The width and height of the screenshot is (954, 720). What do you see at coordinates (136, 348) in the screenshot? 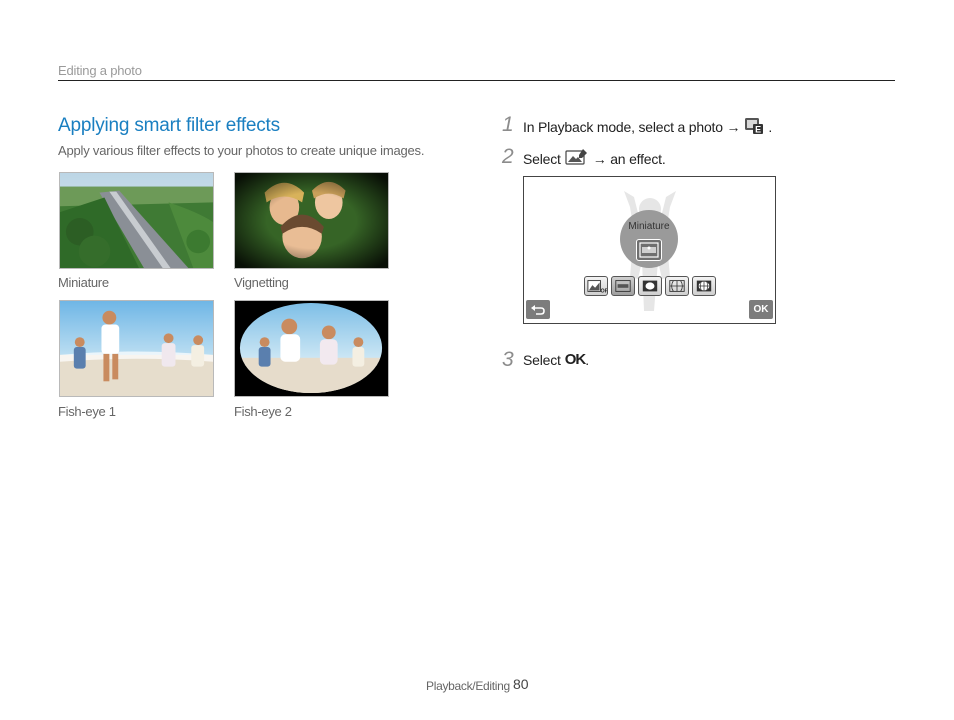
I see `fish-eye-1-example-photo` at bounding box center [136, 348].